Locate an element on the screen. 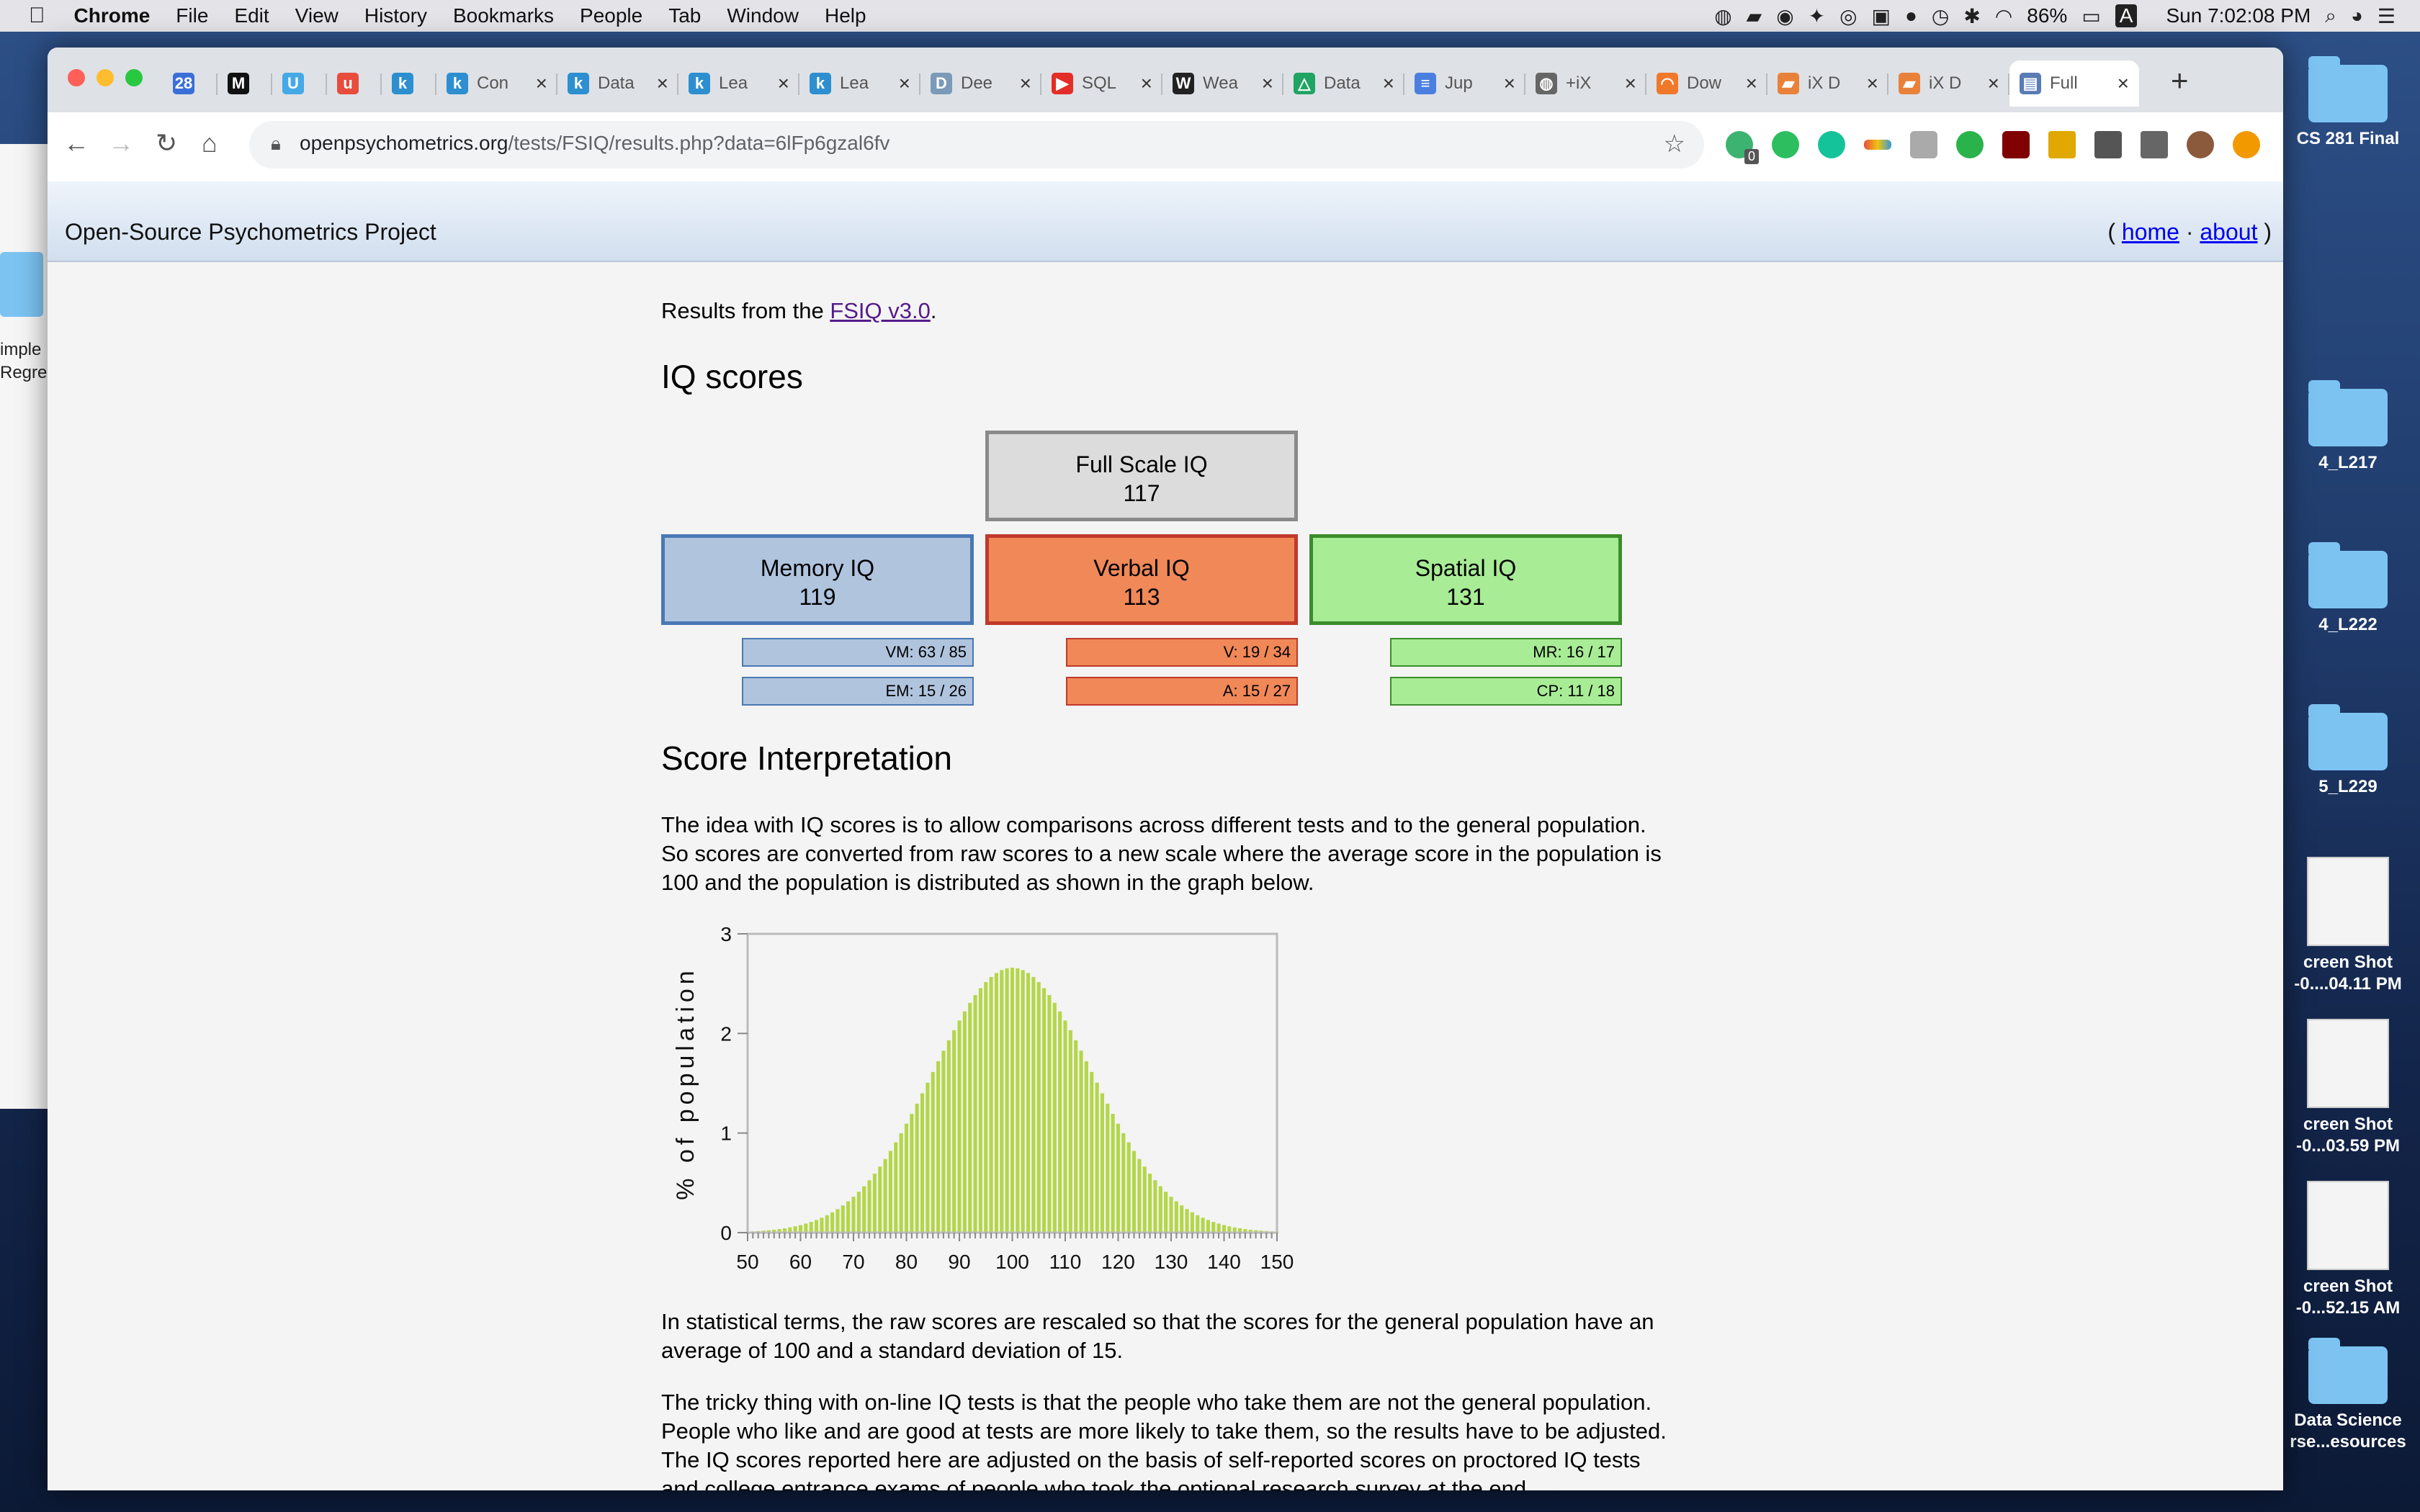 The height and width of the screenshot is (1512, 2420). forward-arrow-icon: → is located at coordinates (121, 143).